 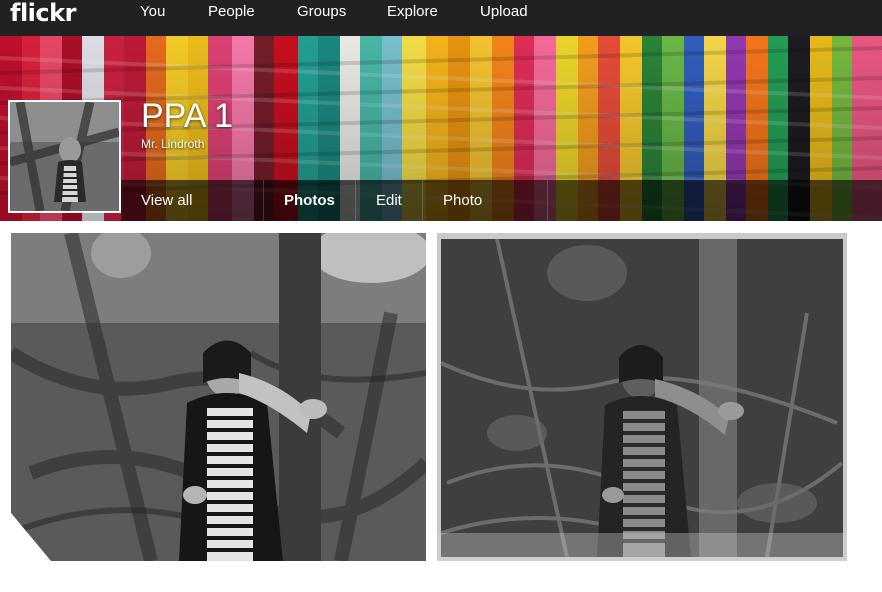 What do you see at coordinates (43, 18) in the screenshot?
I see `flickr-logo: flickr` at bounding box center [43, 18].